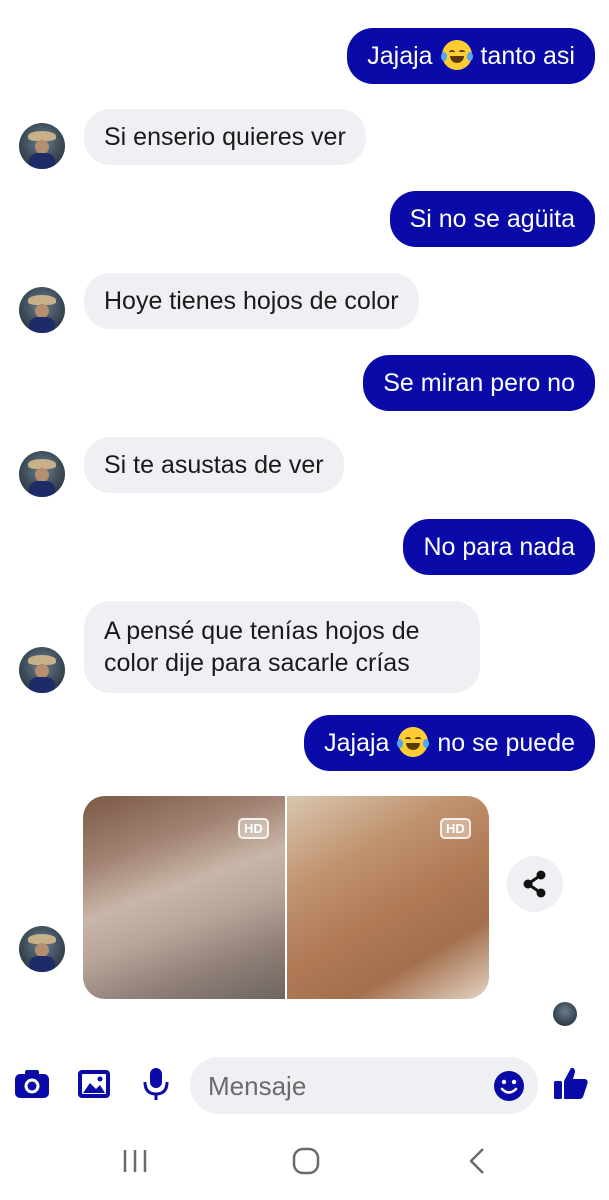  I want to click on sent-message-bubble: No para nada, so click(499, 547).